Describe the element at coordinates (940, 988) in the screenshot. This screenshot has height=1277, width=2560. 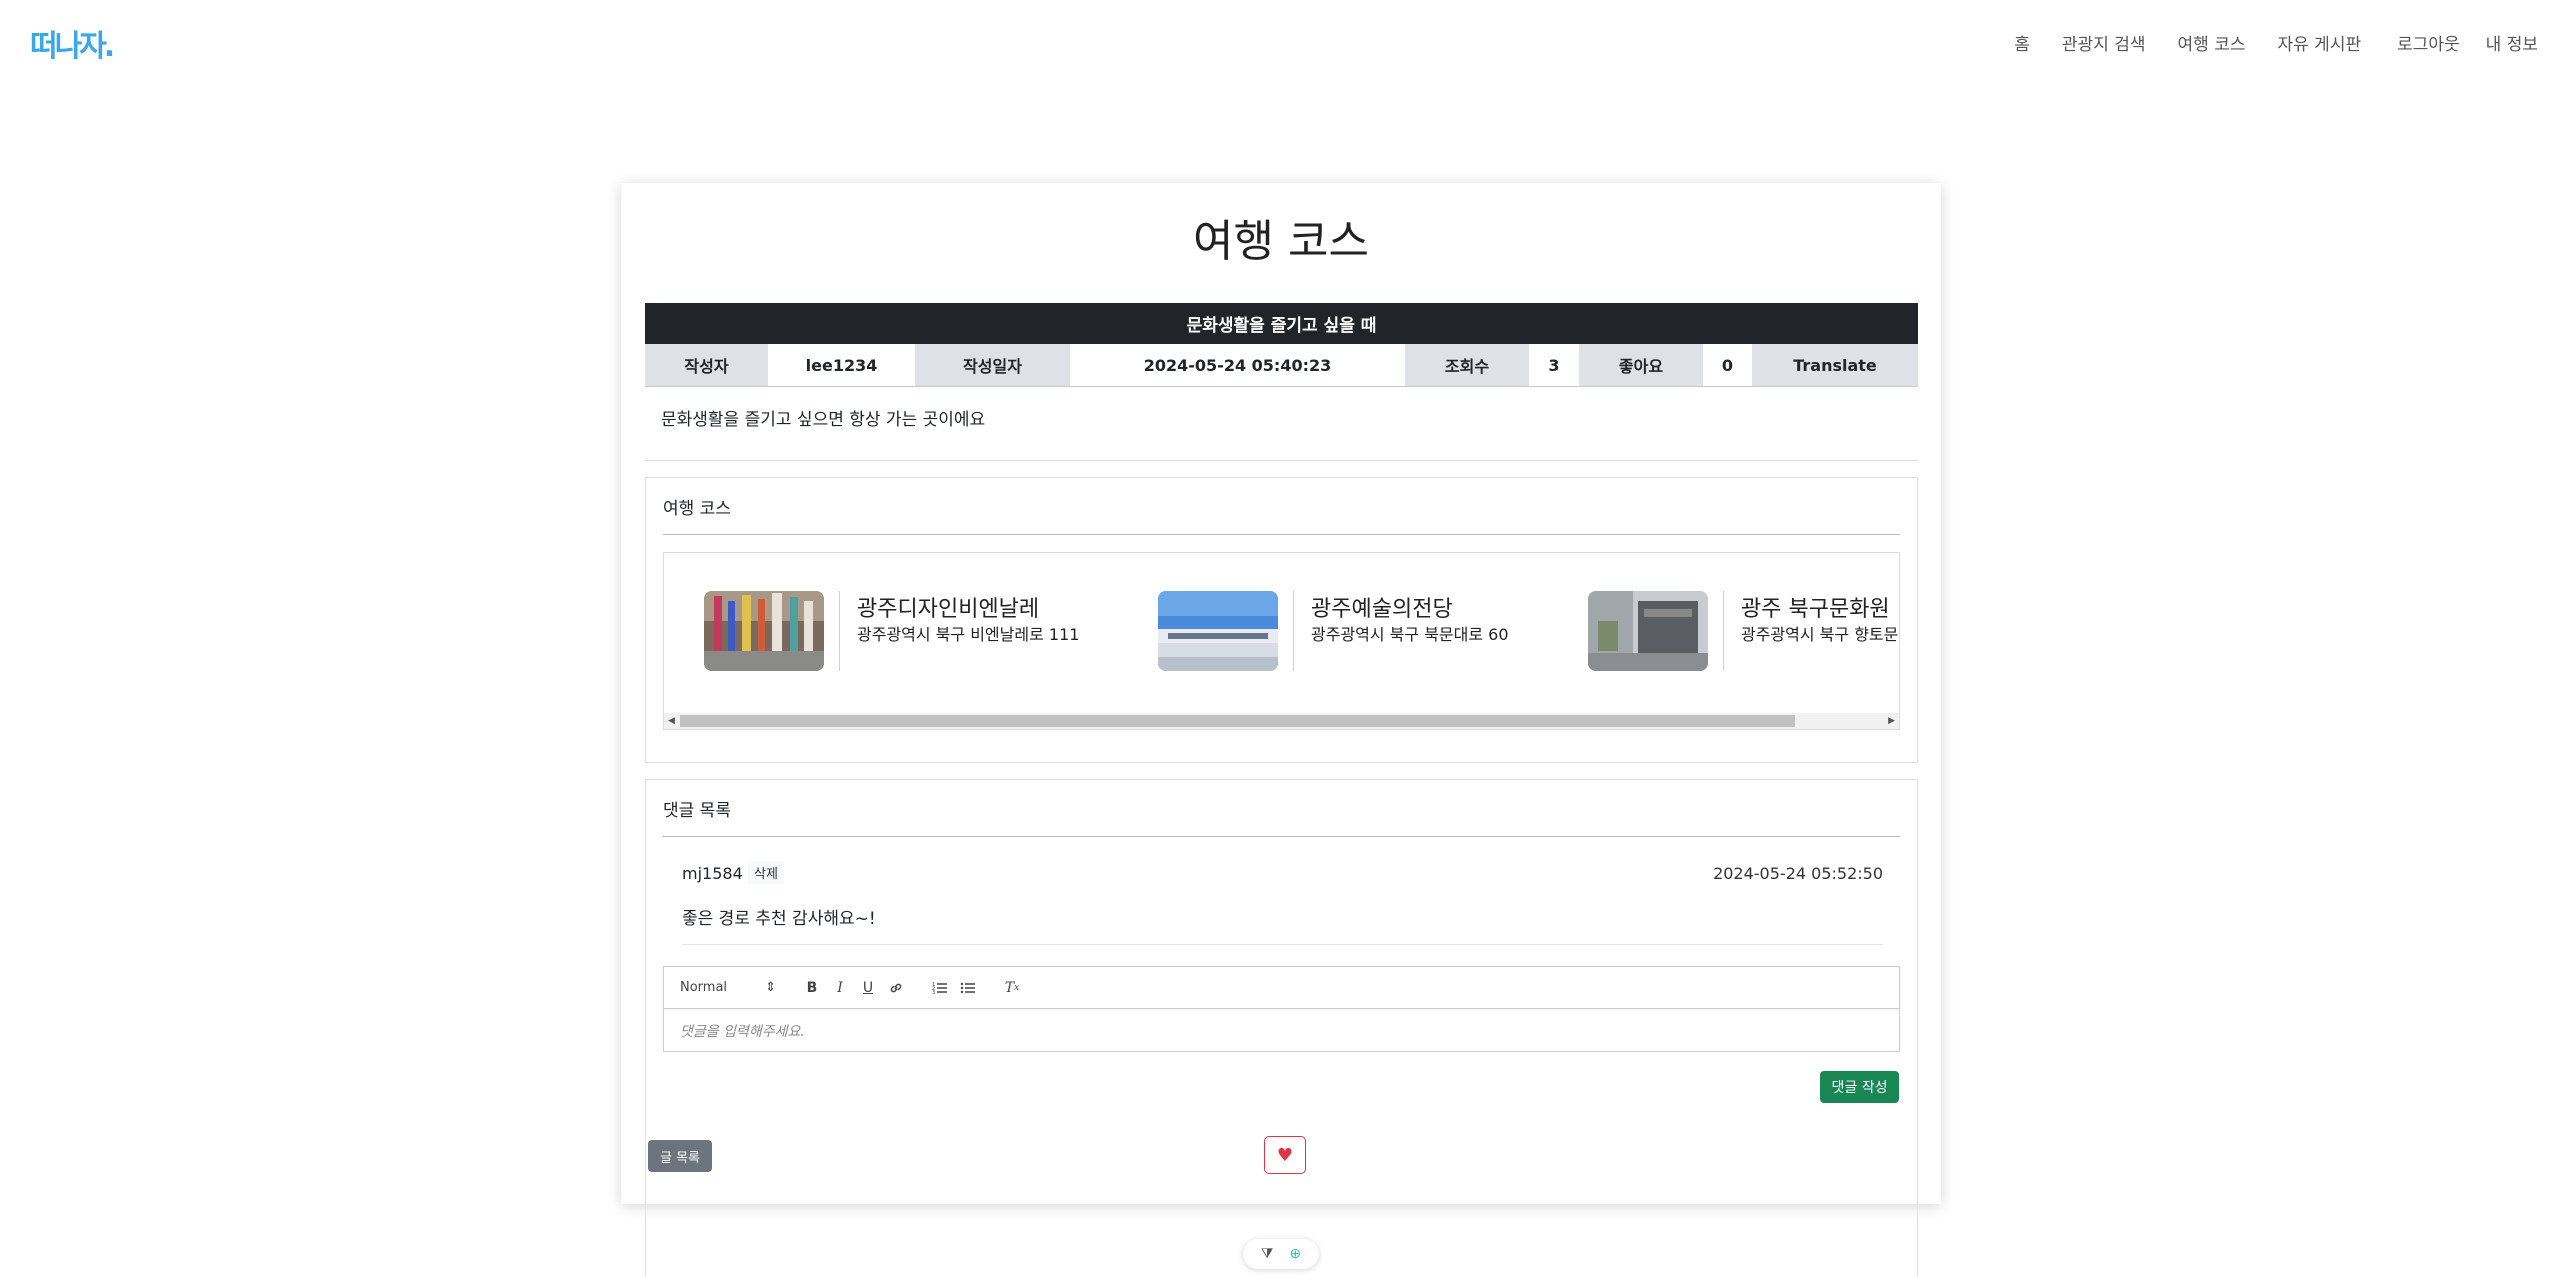
I see `ordered-list-icon: 123` at that location.